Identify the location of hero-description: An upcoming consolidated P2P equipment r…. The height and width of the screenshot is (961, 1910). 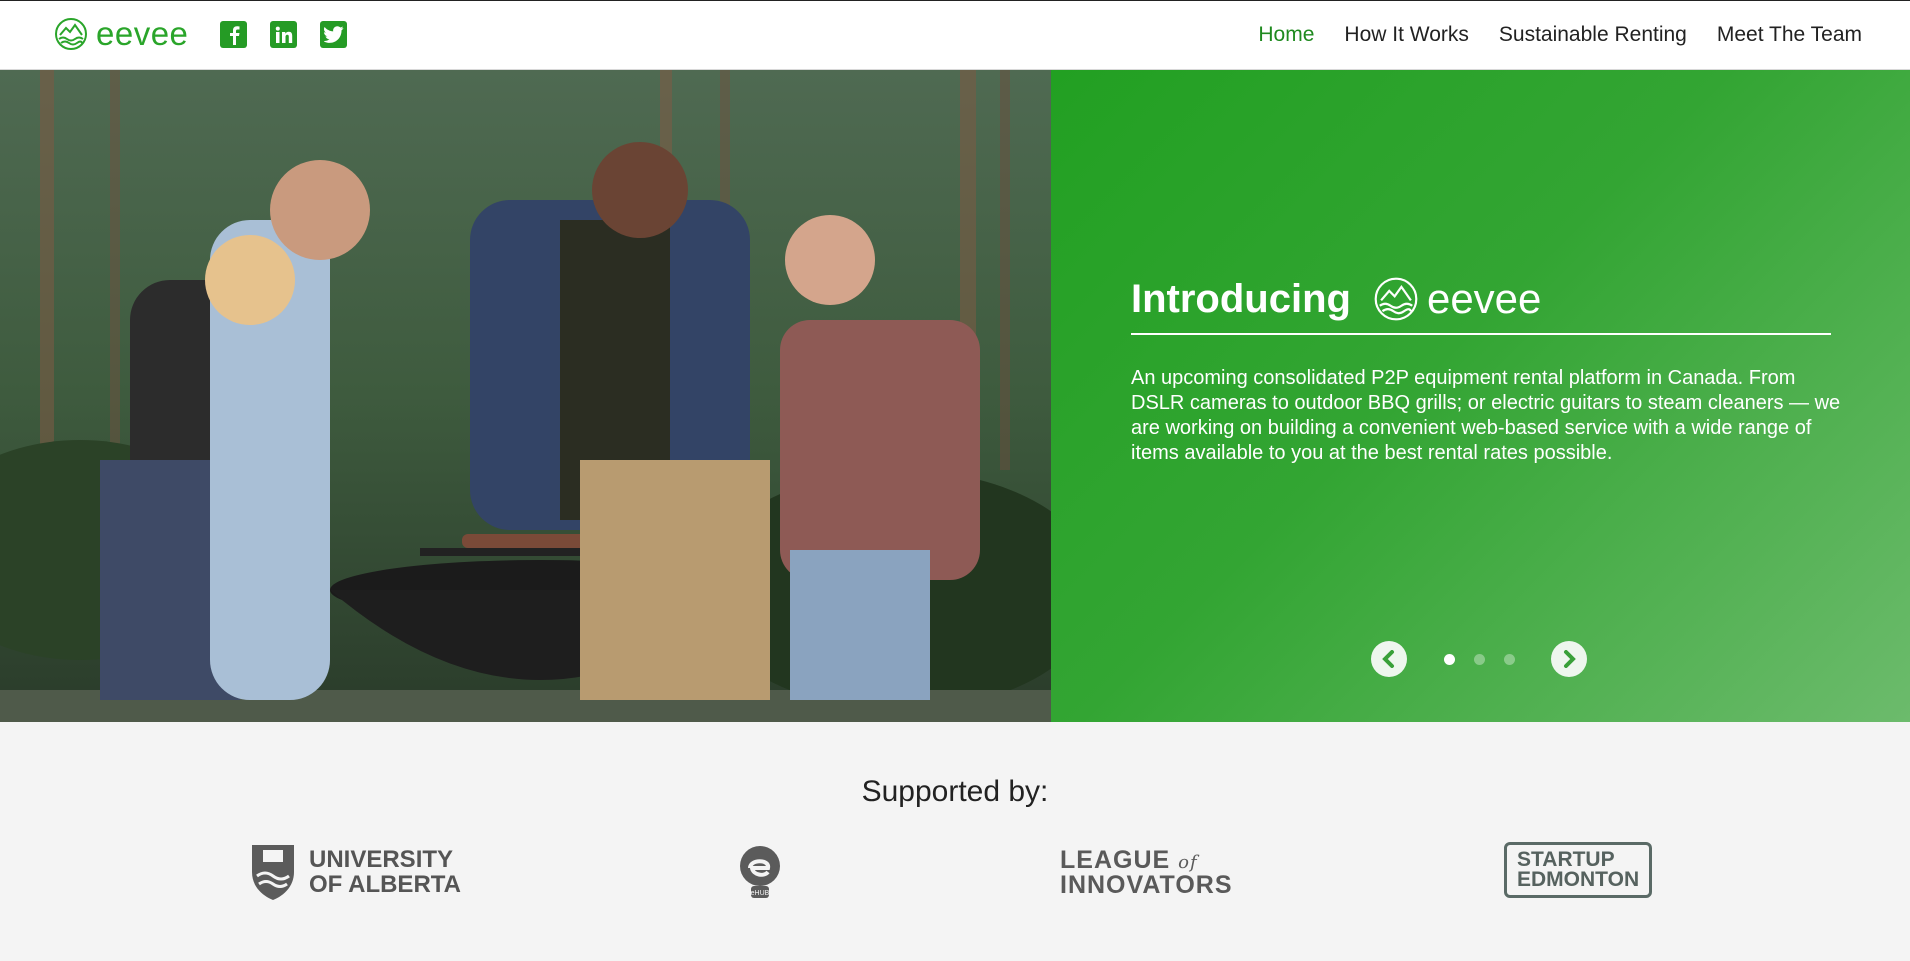
(1486, 415).